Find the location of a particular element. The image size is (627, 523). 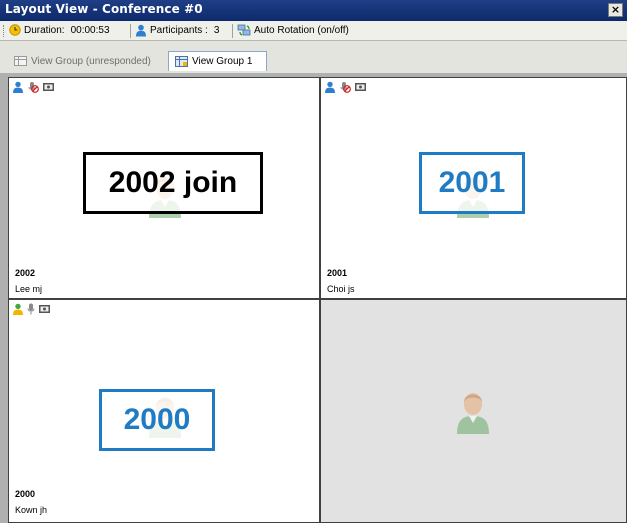

participant-overlay-label: 2000 is located at coordinates (157, 420).